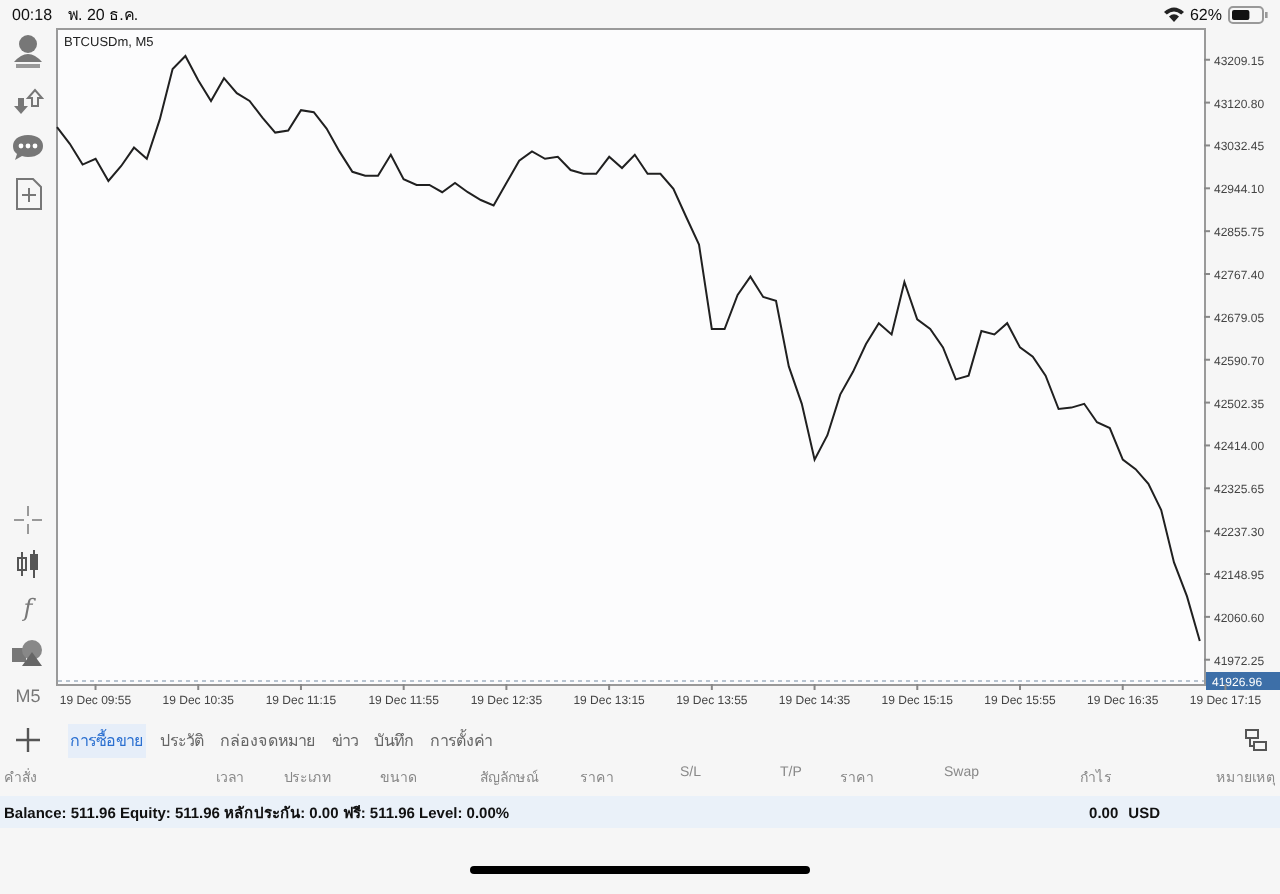 The width and height of the screenshot is (1280, 894). Describe the element at coordinates (28, 564) in the screenshot. I see `candlestick-icon` at that location.